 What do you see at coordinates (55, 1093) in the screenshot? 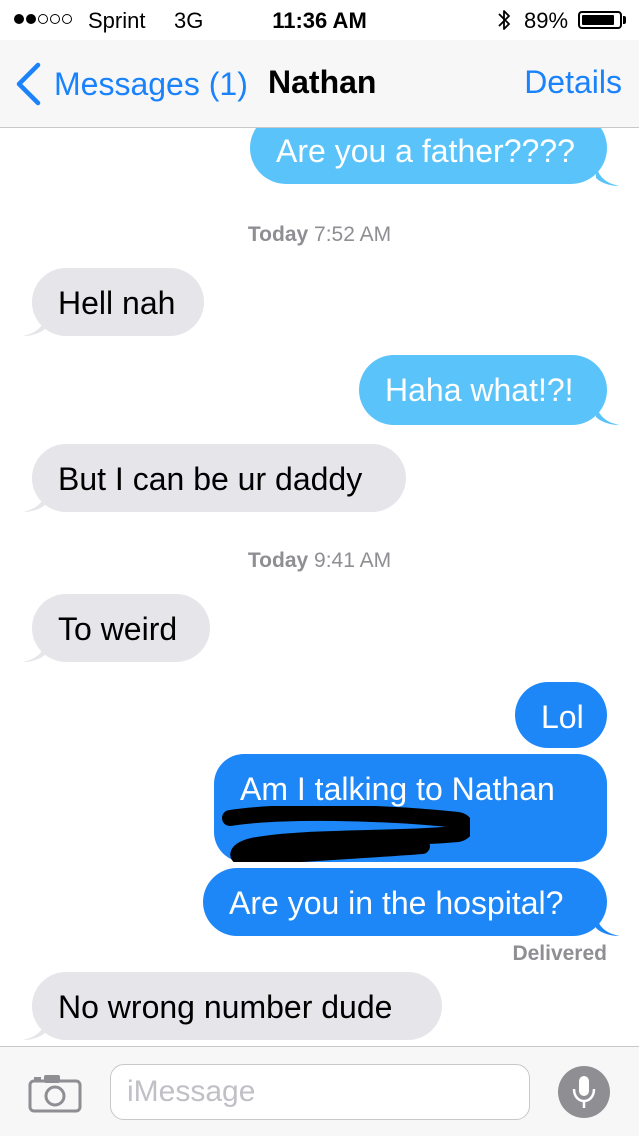
I see `camera-icon` at bounding box center [55, 1093].